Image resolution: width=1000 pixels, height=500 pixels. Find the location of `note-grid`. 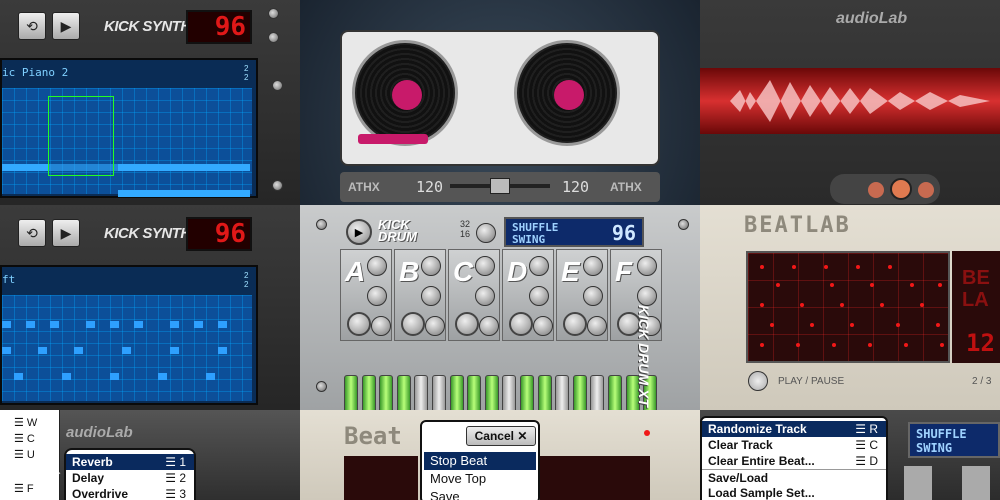

note-grid is located at coordinates (127, 141).